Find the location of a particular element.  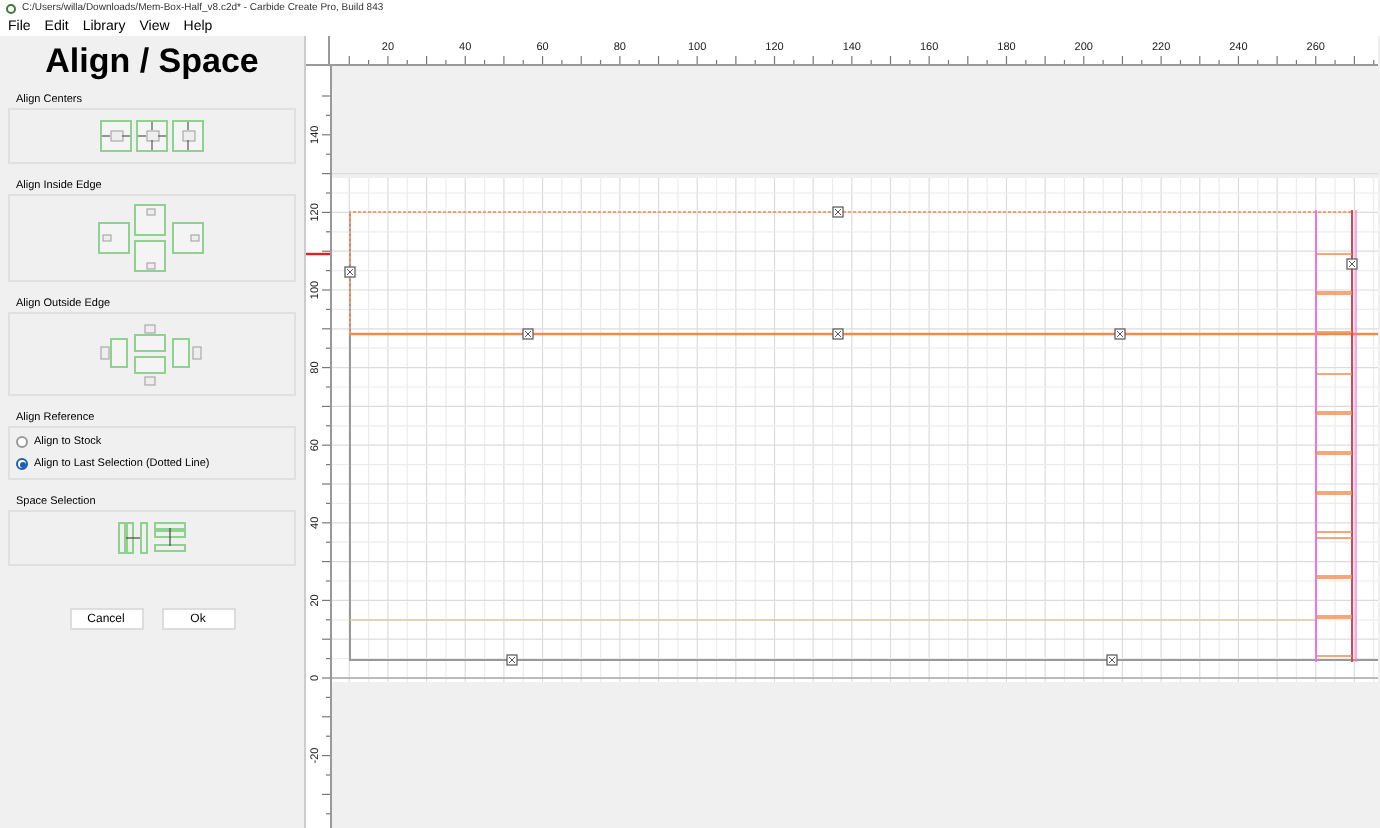

app-icon is located at coordinates (11, 9).